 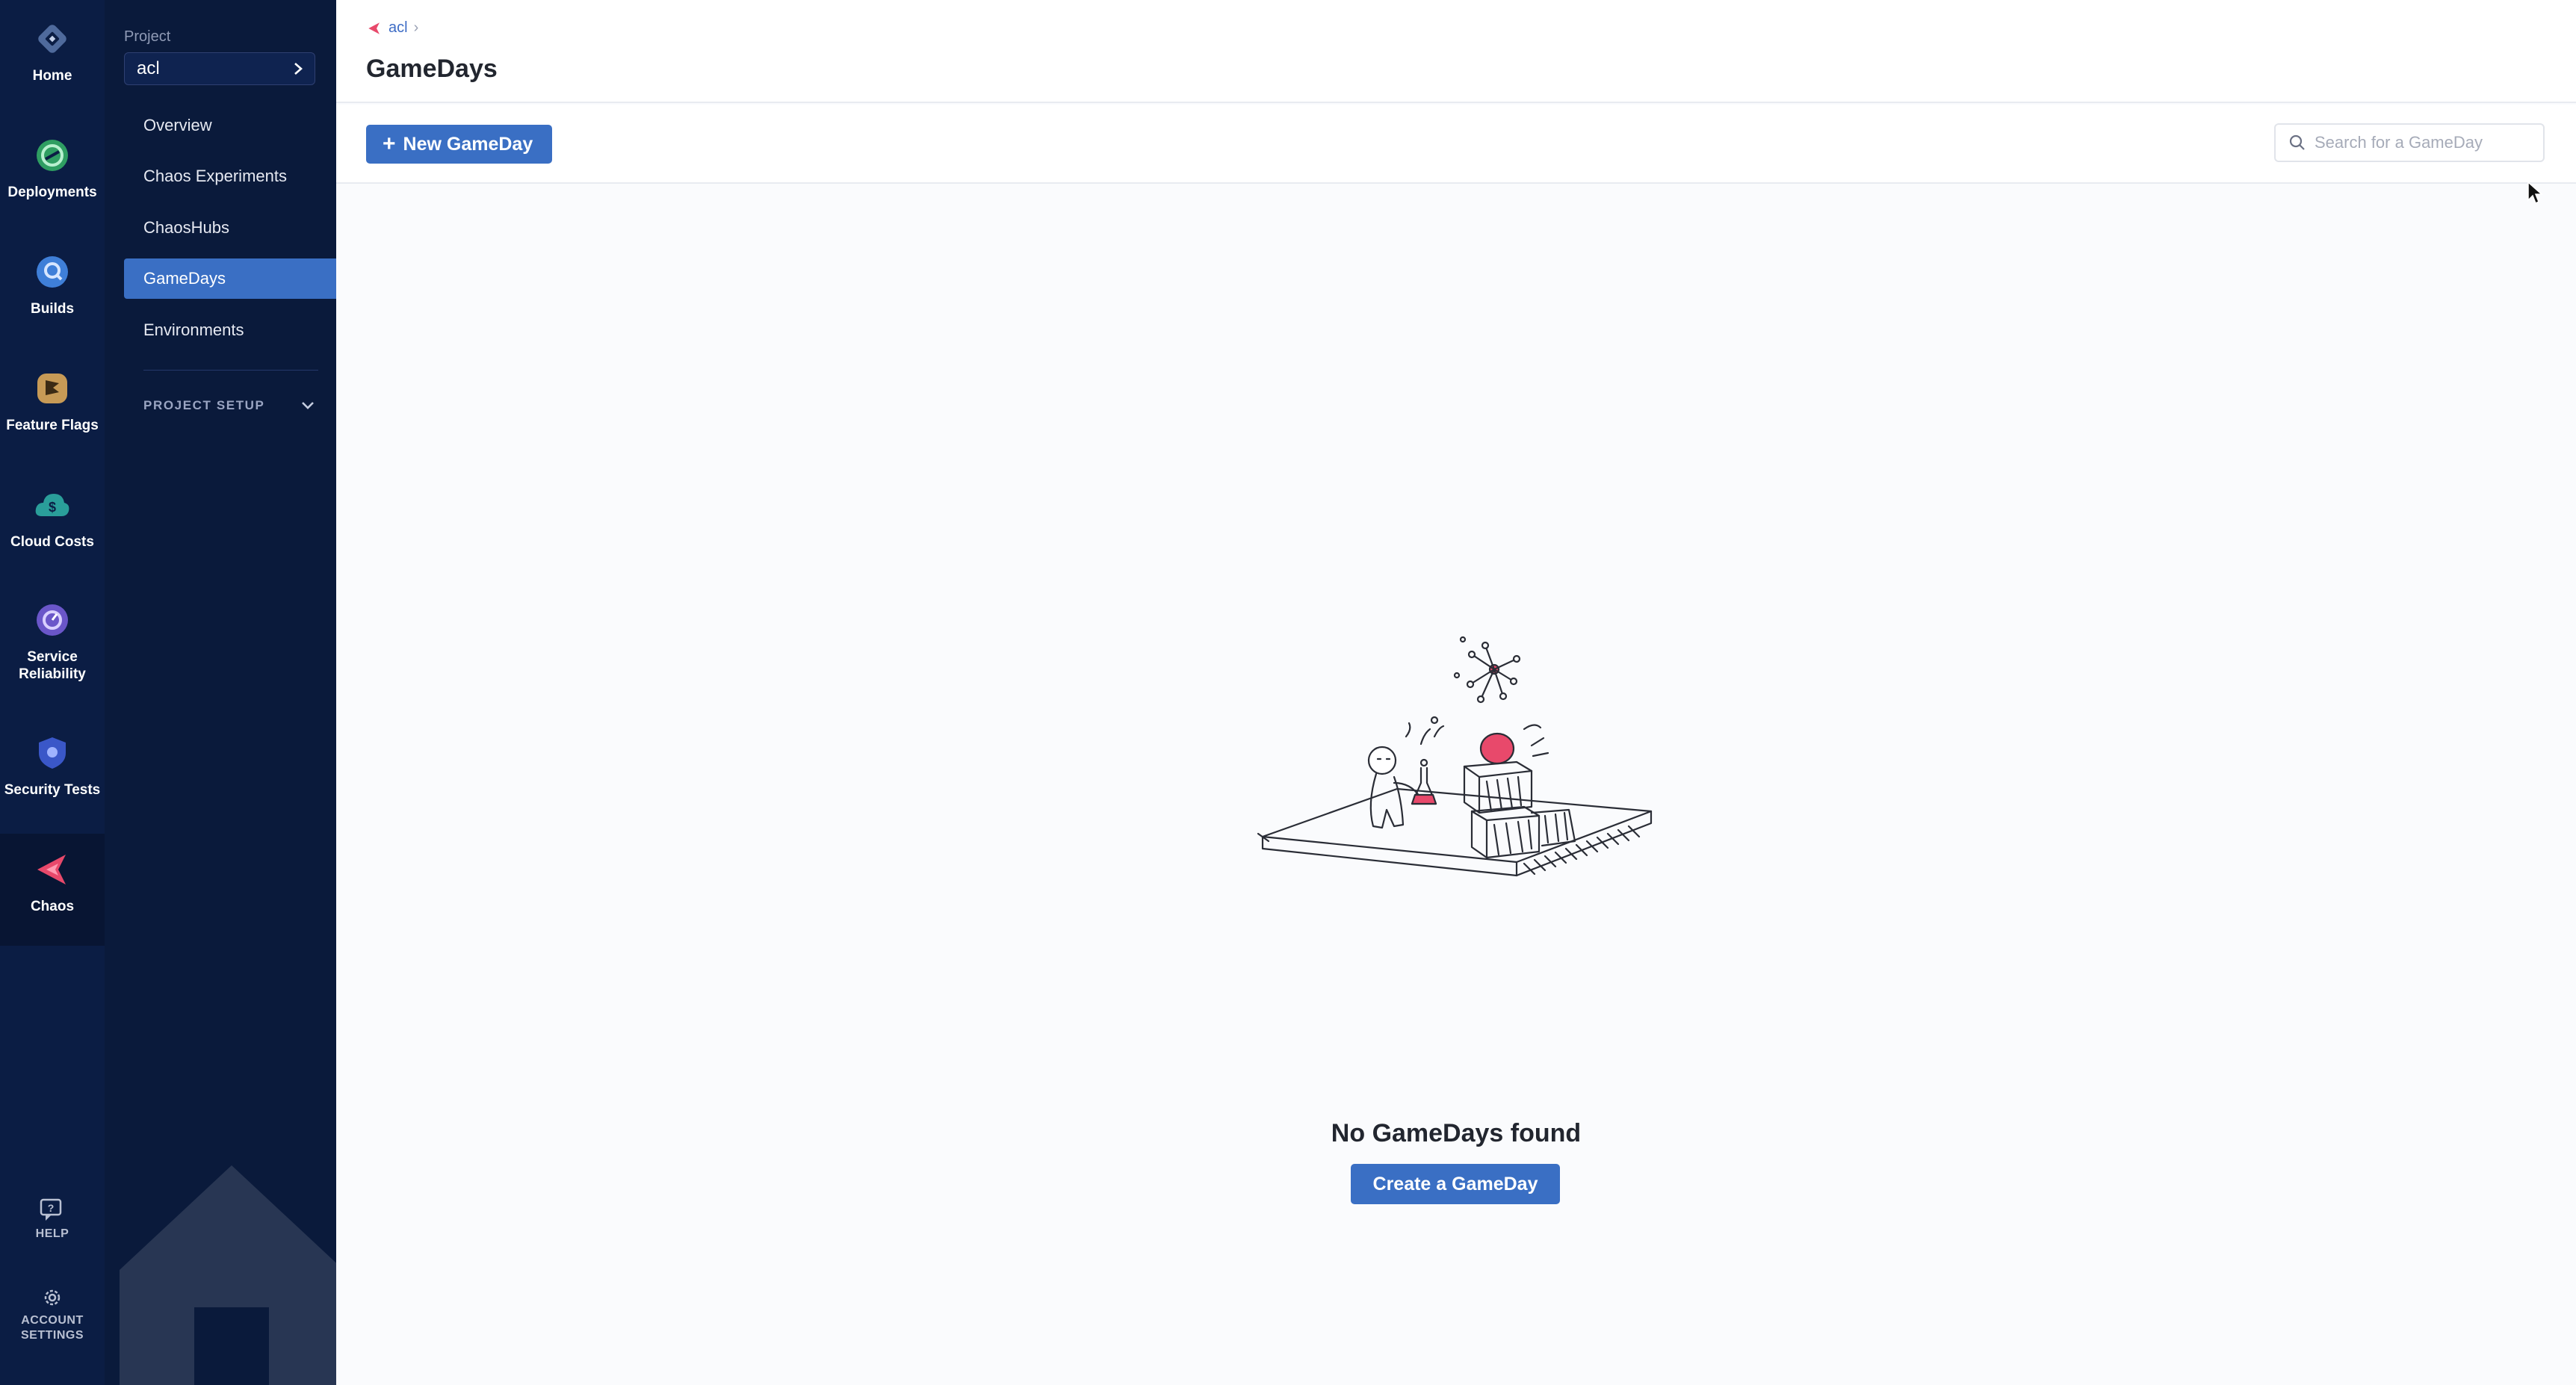 What do you see at coordinates (416, 27) in the screenshot?
I see `chevron-right-icon: ›` at bounding box center [416, 27].